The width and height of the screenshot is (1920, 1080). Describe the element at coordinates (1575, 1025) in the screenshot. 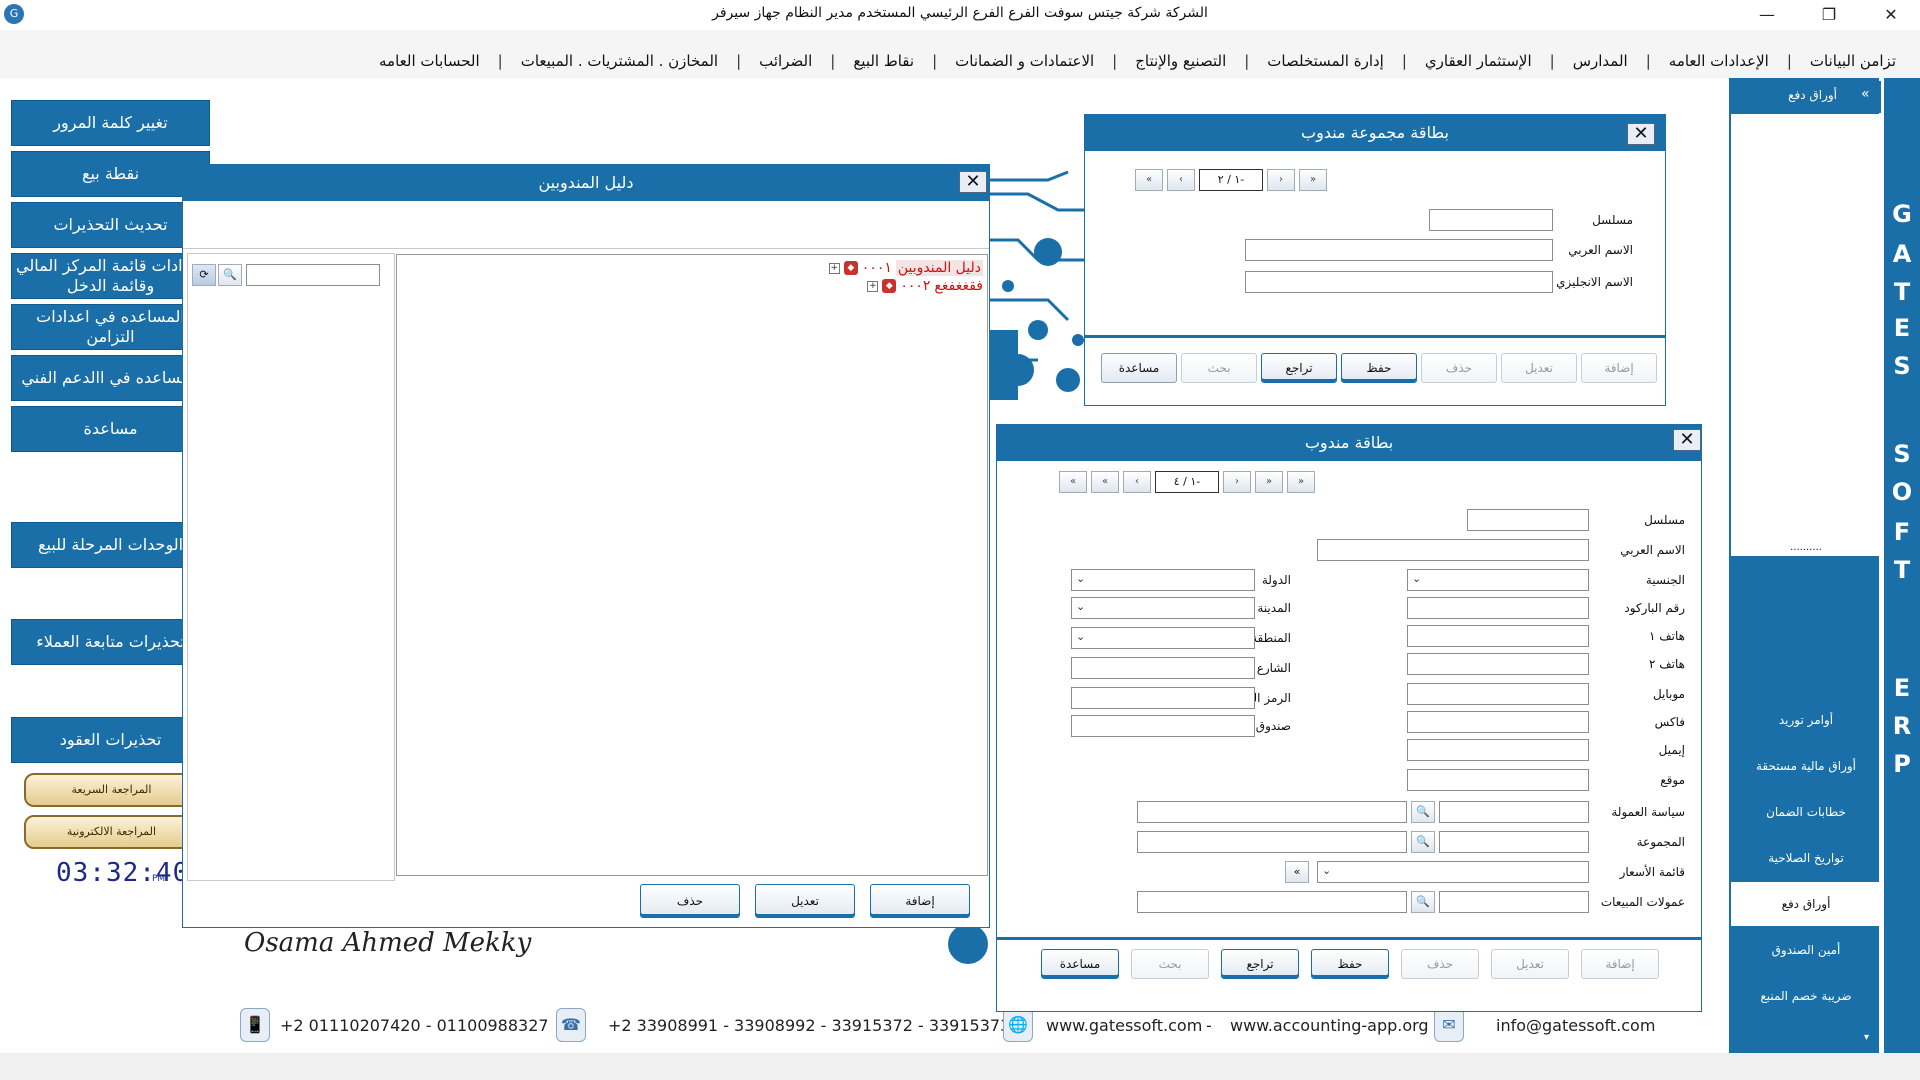

I see `email-link: info@gatessoft.com` at that location.